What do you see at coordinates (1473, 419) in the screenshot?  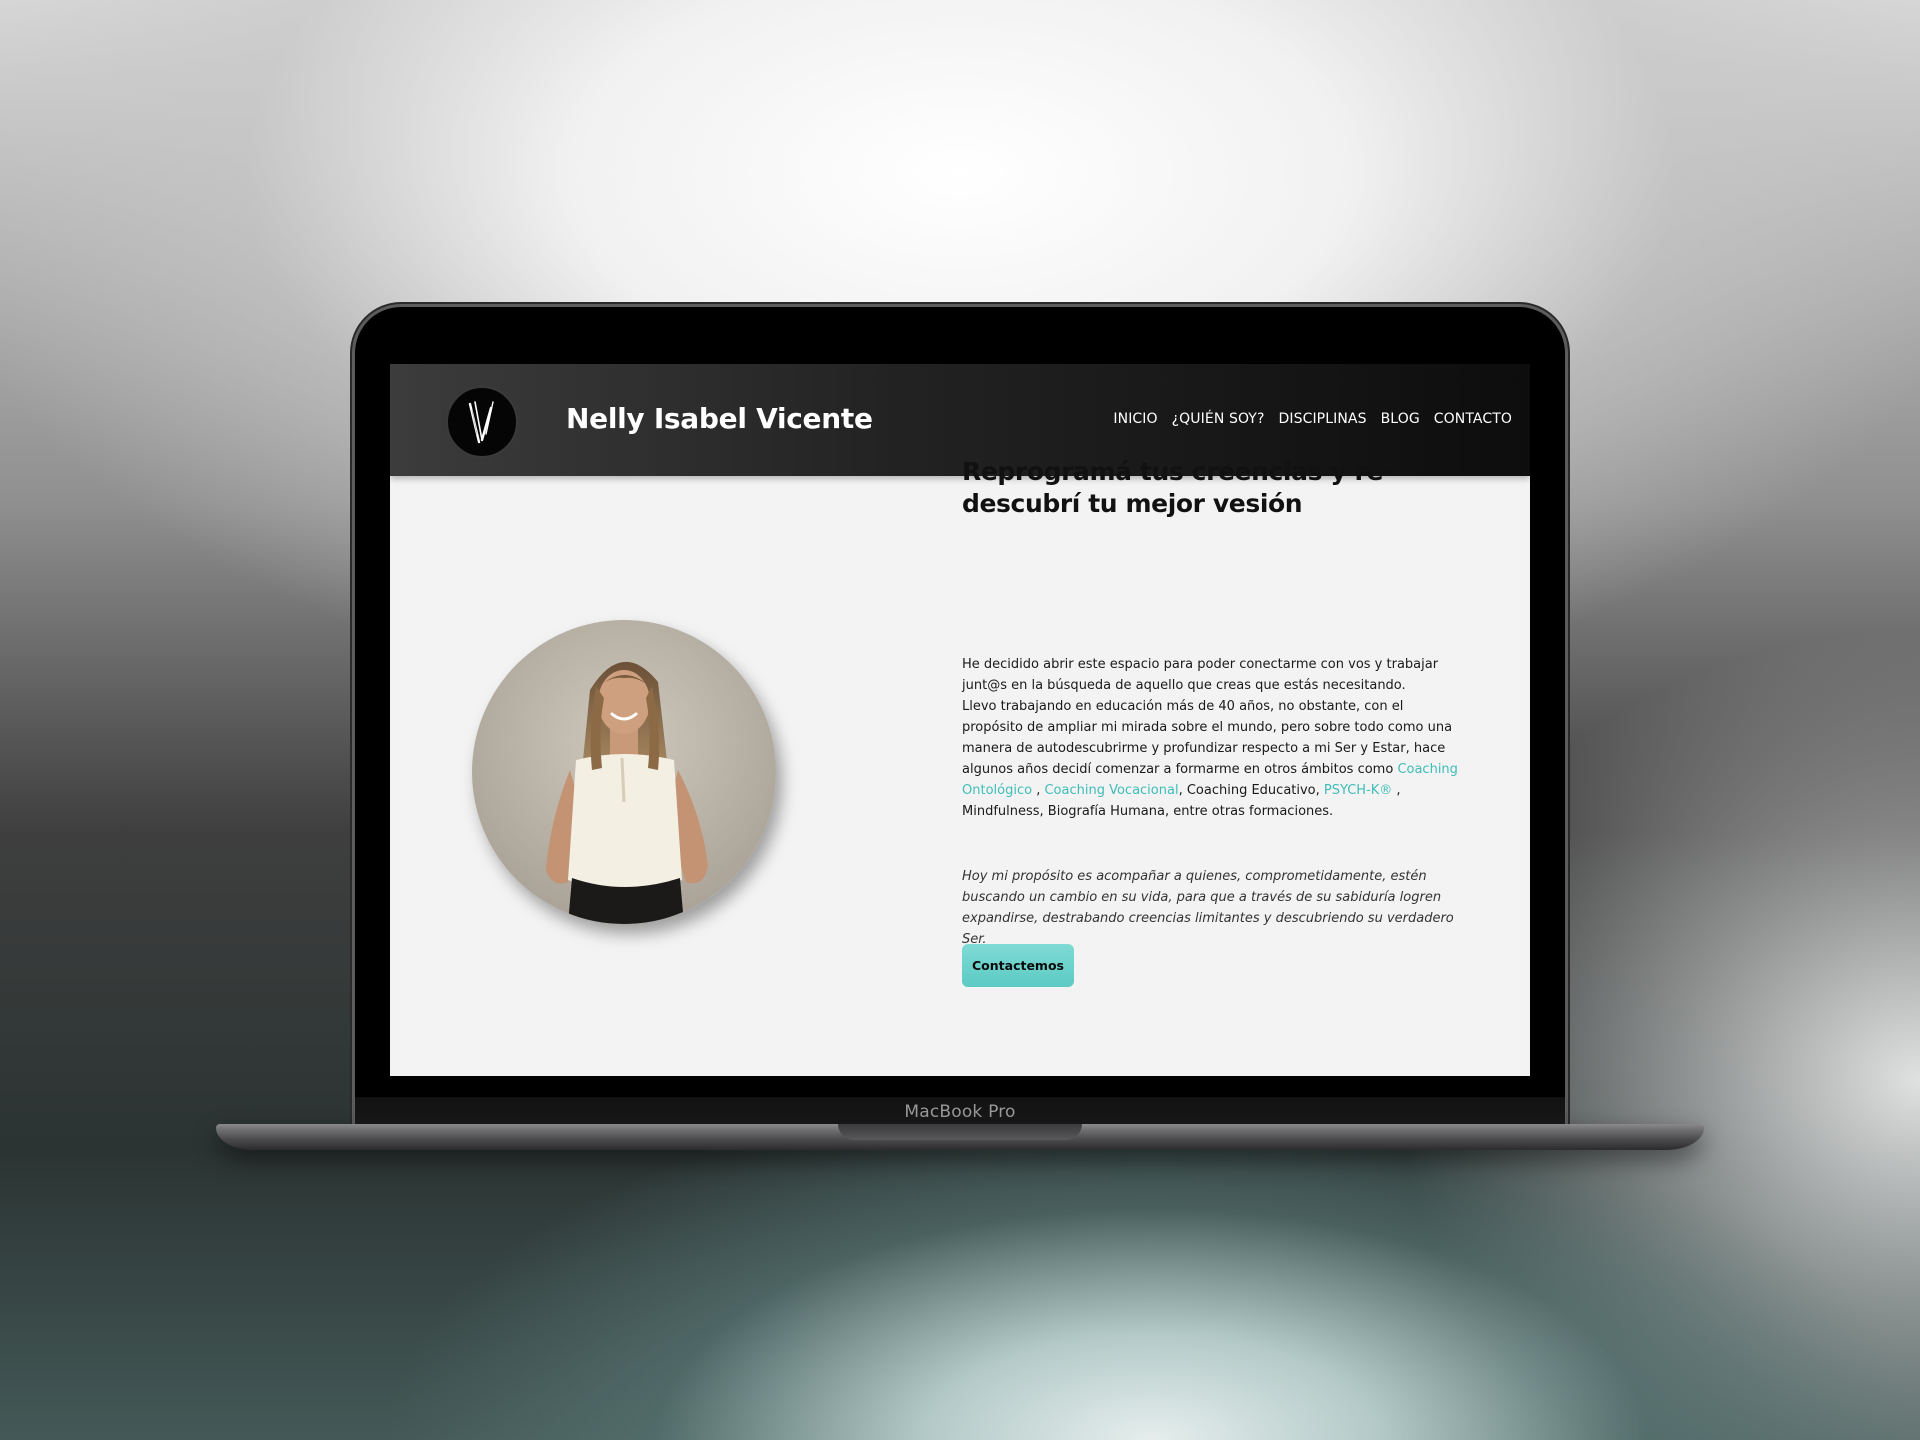 I see `nav-item-contacto: CONTACTO` at bounding box center [1473, 419].